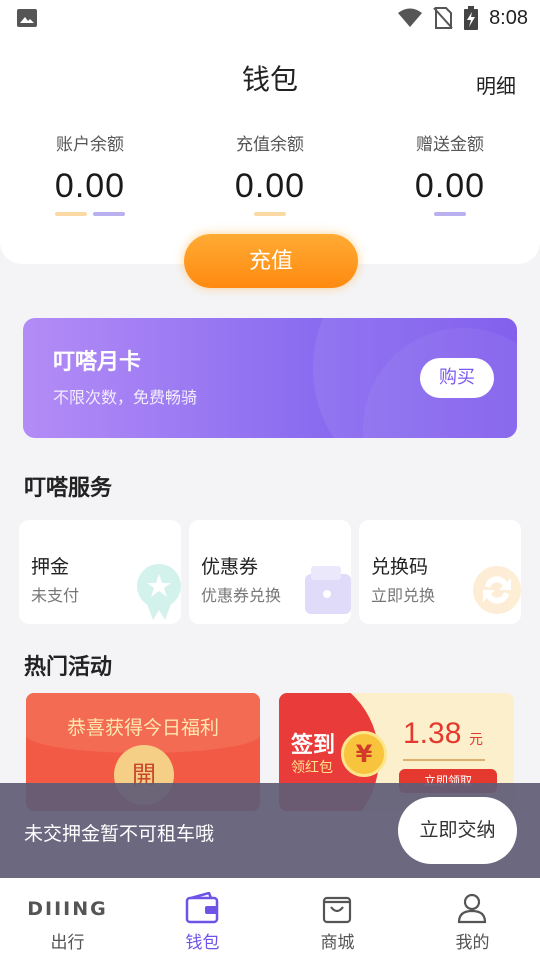 The height and width of the screenshot is (960, 540). I want to click on medal-icon, so click(159, 592).